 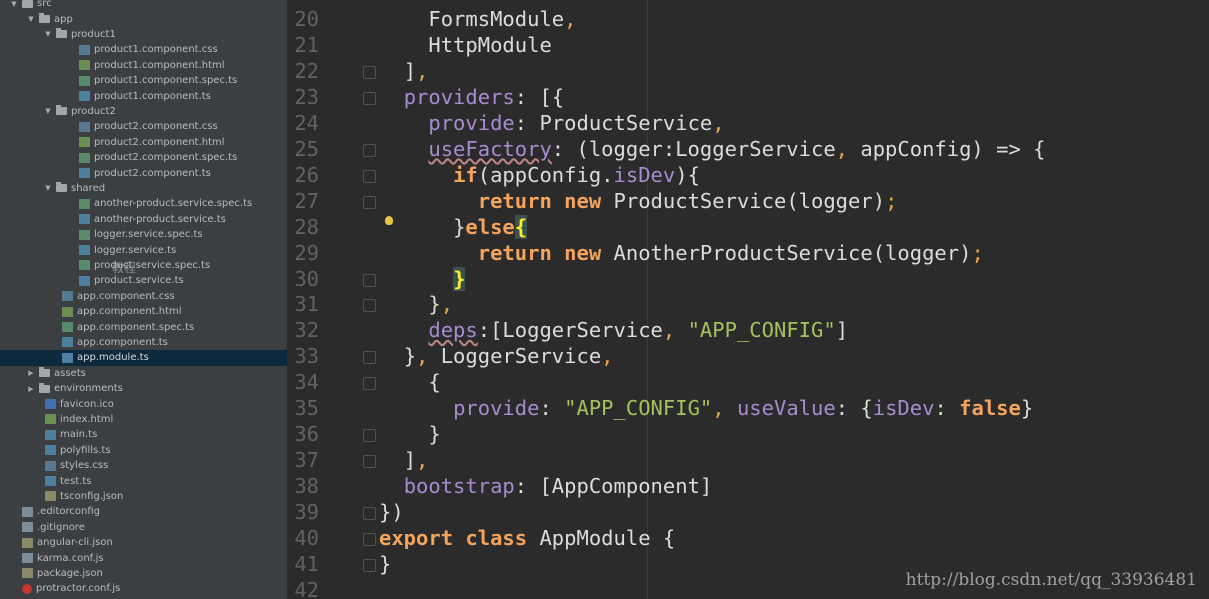 What do you see at coordinates (143, 588) in the screenshot?
I see `tree-file: protractor.conf.js` at bounding box center [143, 588].